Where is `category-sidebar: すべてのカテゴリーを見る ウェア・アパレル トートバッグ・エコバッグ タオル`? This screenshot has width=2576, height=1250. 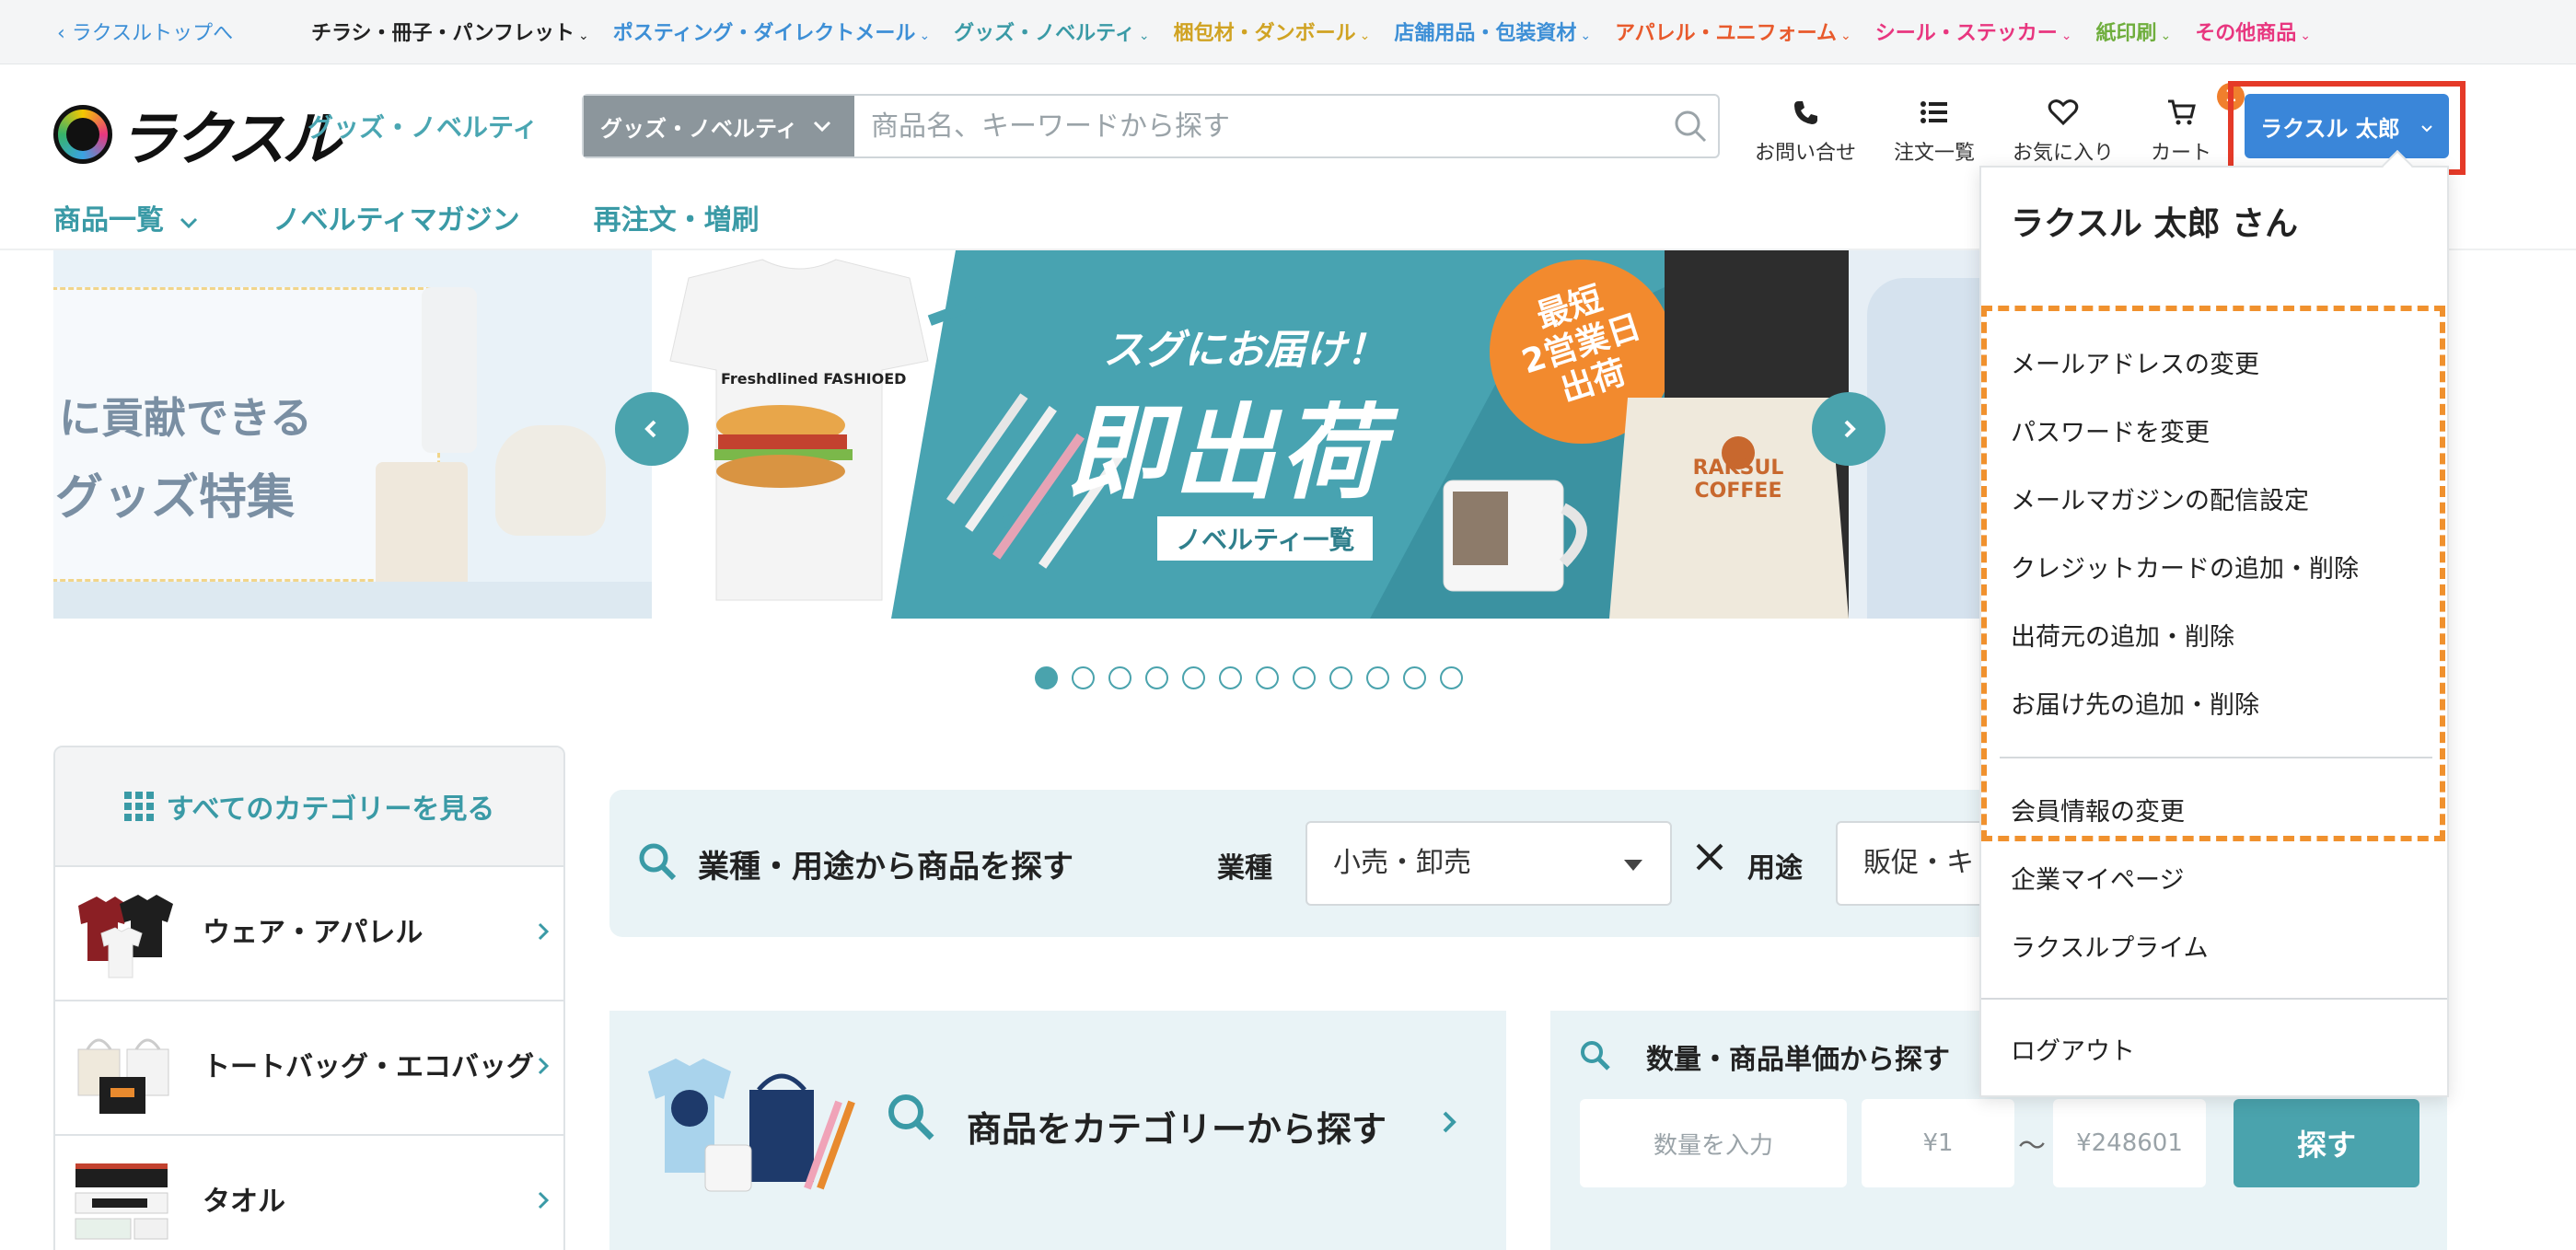
category-sidebar: すべてのカテゴリーを見る ウェア・アパレル トートバッグ・エコバッグ タオル is located at coordinates (309, 998).